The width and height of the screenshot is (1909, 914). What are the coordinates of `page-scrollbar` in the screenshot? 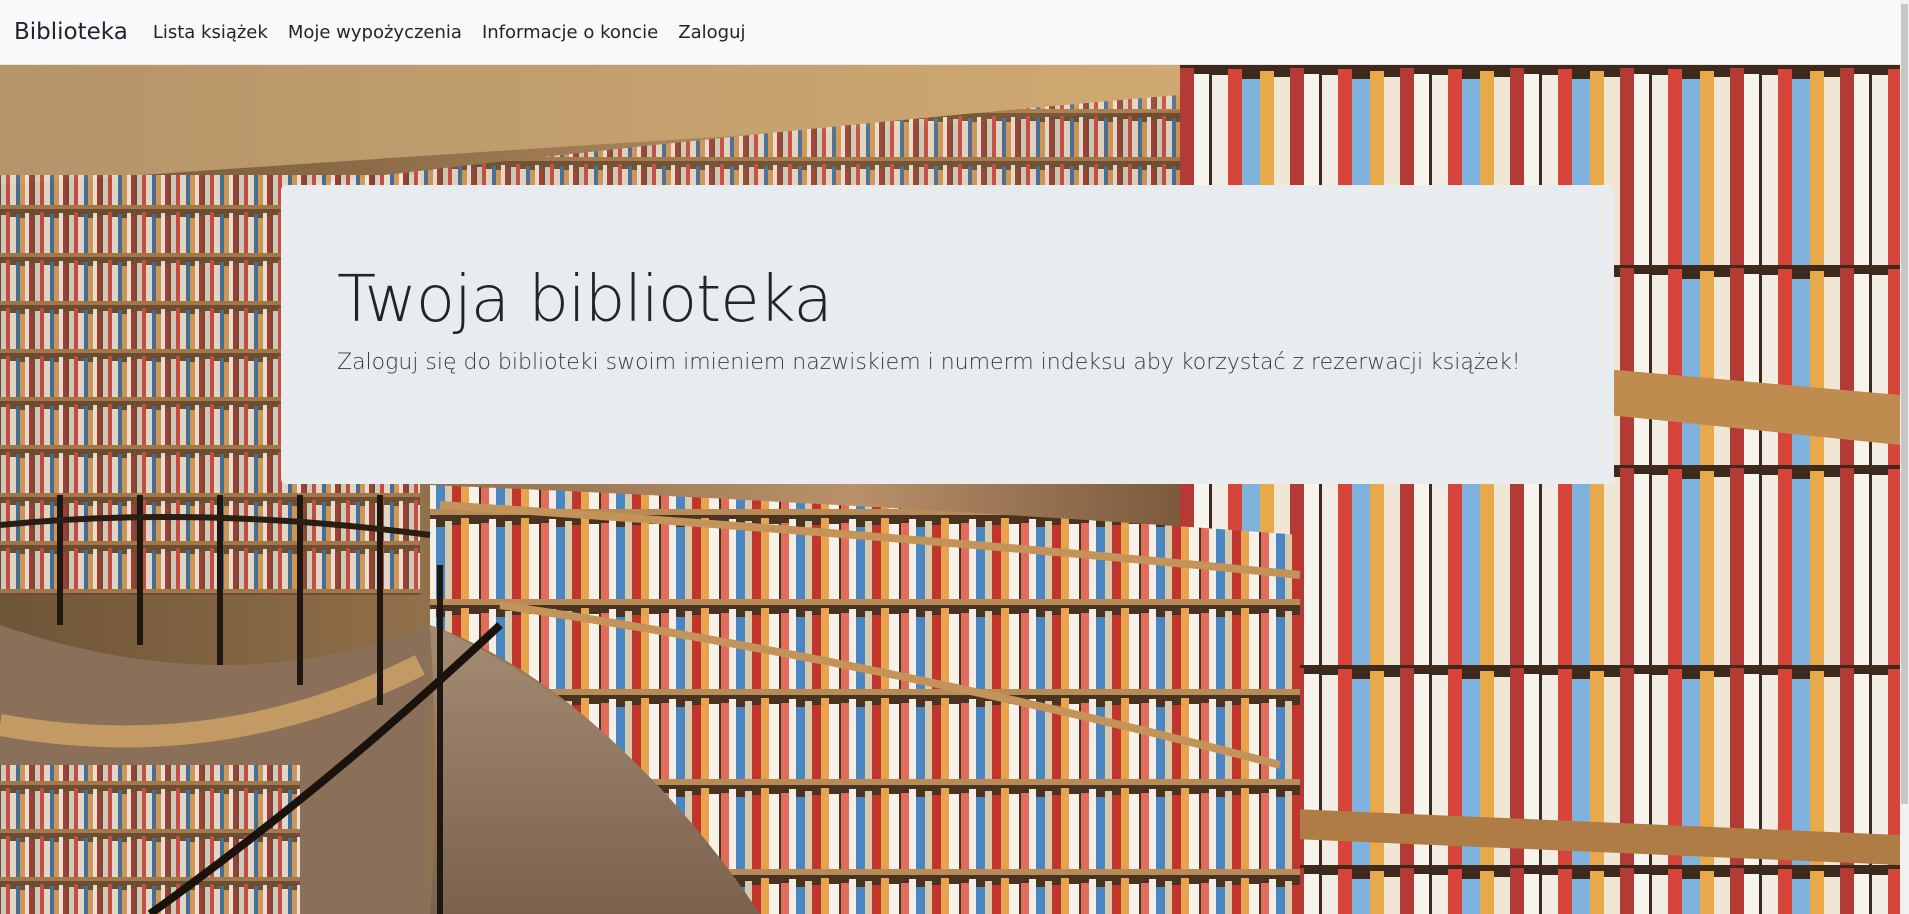 It's located at (1904, 457).